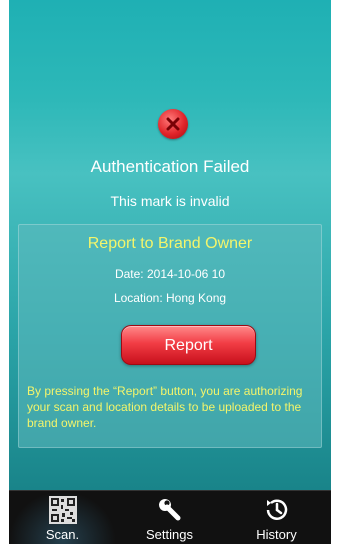  What do you see at coordinates (62, 534) in the screenshot?
I see `tab-scan-label: Scan.` at bounding box center [62, 534].